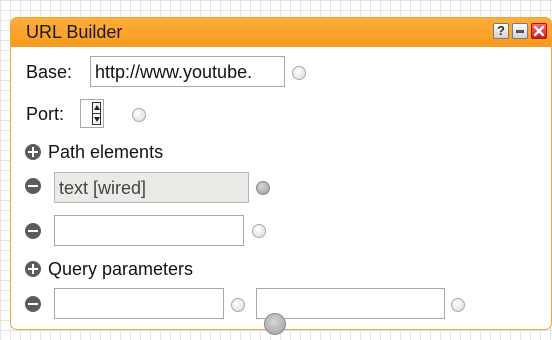  I want to click on remove-query-parameter-button, so click(33, 304).